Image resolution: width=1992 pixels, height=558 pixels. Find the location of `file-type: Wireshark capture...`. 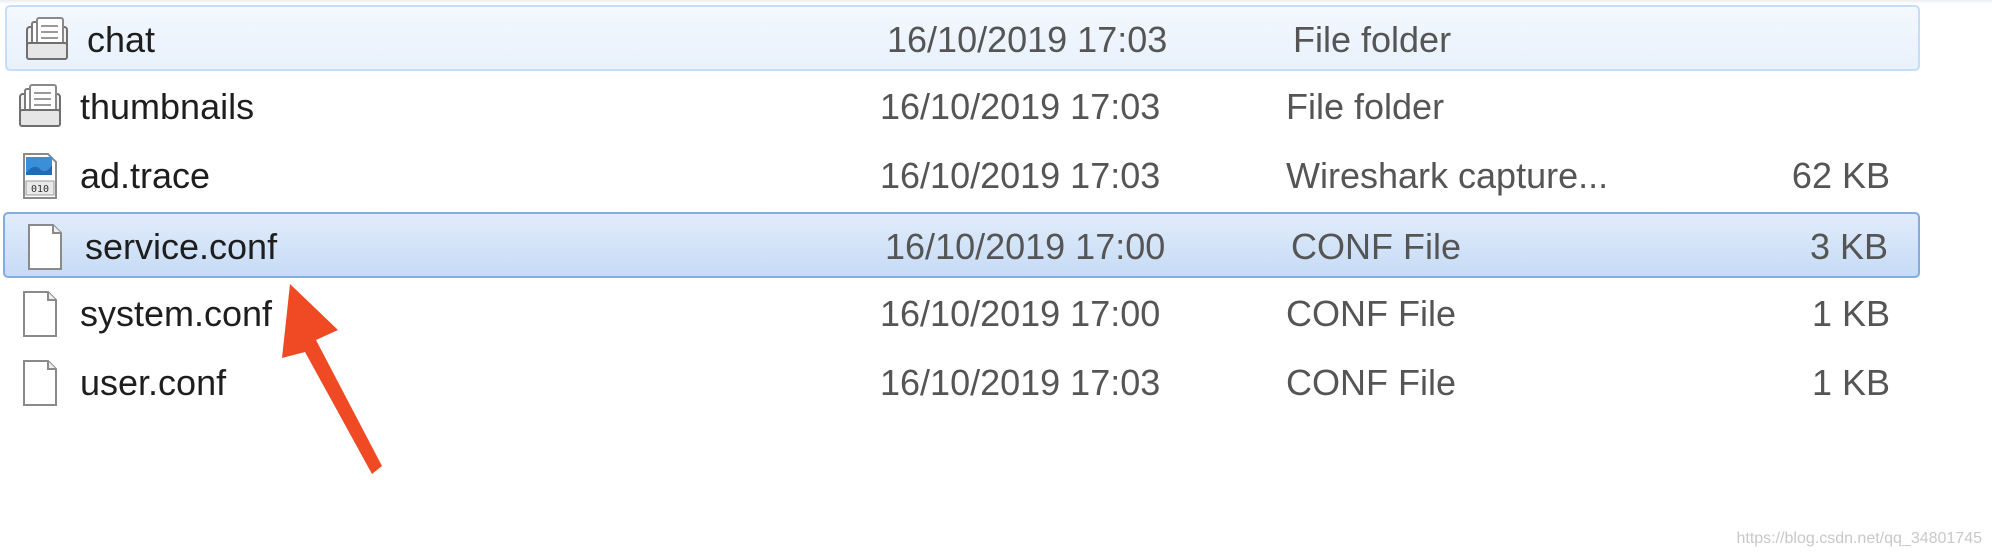

file-type: Wireshark capture... is located at coordinates (1447, 175).